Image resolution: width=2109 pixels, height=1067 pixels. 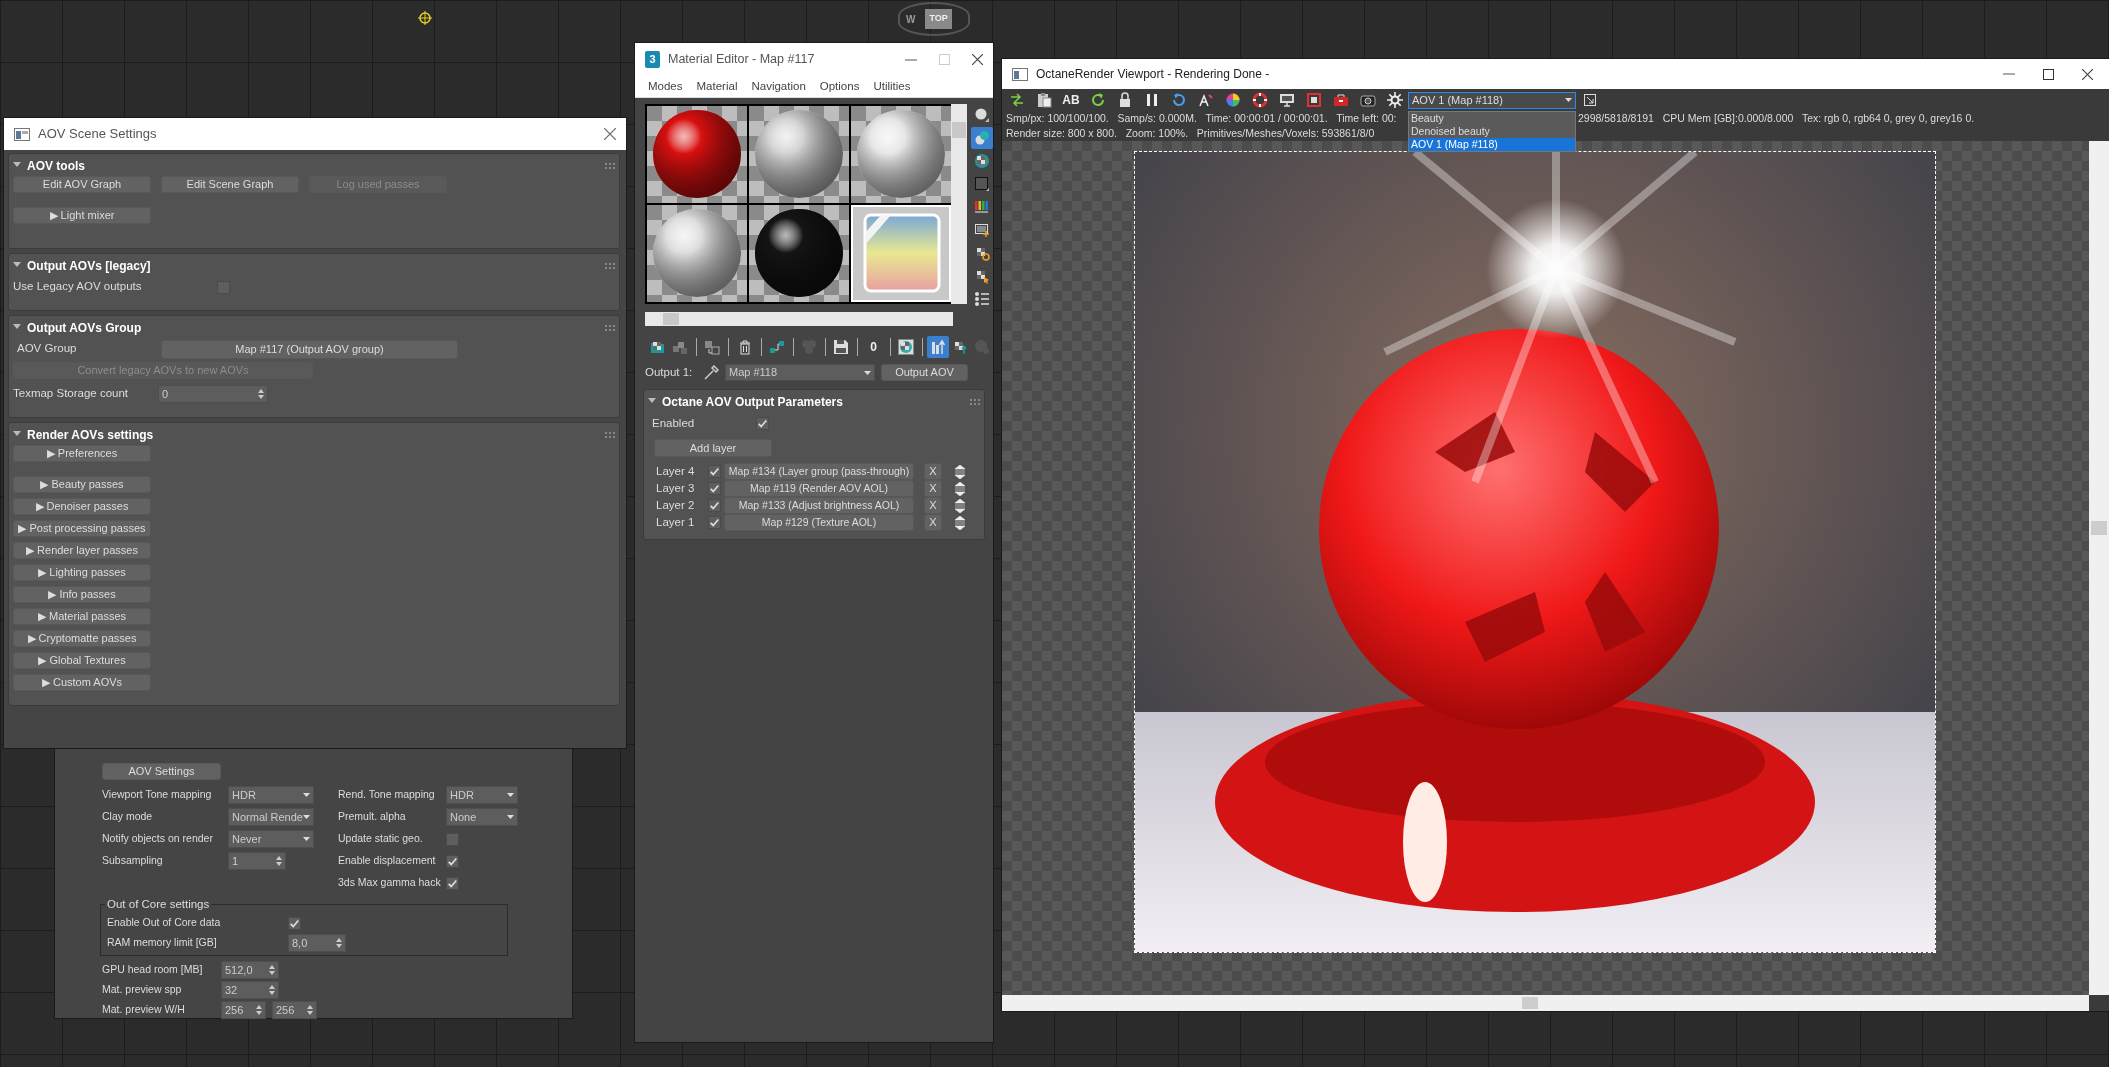 What do you see at coordinates (82, 616) in the screenshot?
I see `button: ▶ Material passes` at bounding box center [82, 616].